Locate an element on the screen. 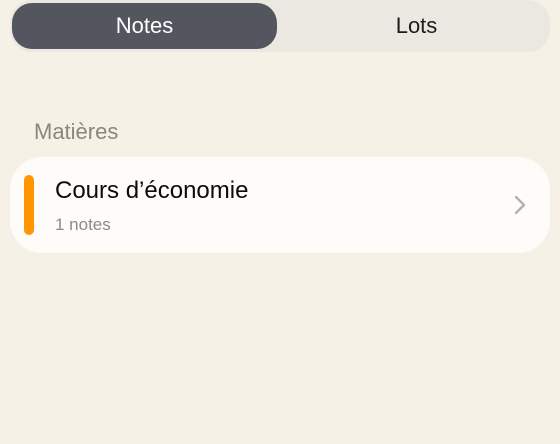 The image size is (560, 444). tab-lots: Lots is located at coordinates (416, 26).